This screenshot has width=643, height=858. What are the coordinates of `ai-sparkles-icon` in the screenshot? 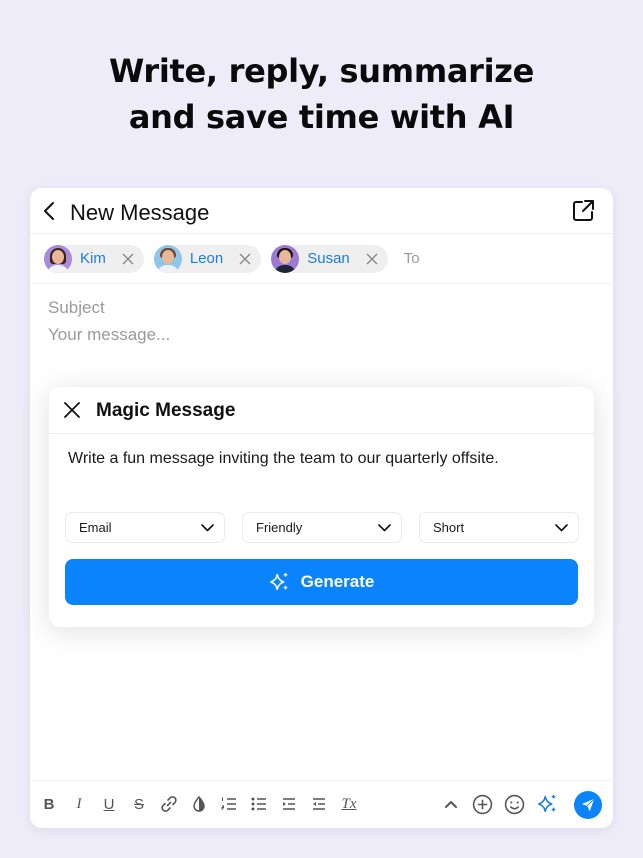 It's located at (547, 803).